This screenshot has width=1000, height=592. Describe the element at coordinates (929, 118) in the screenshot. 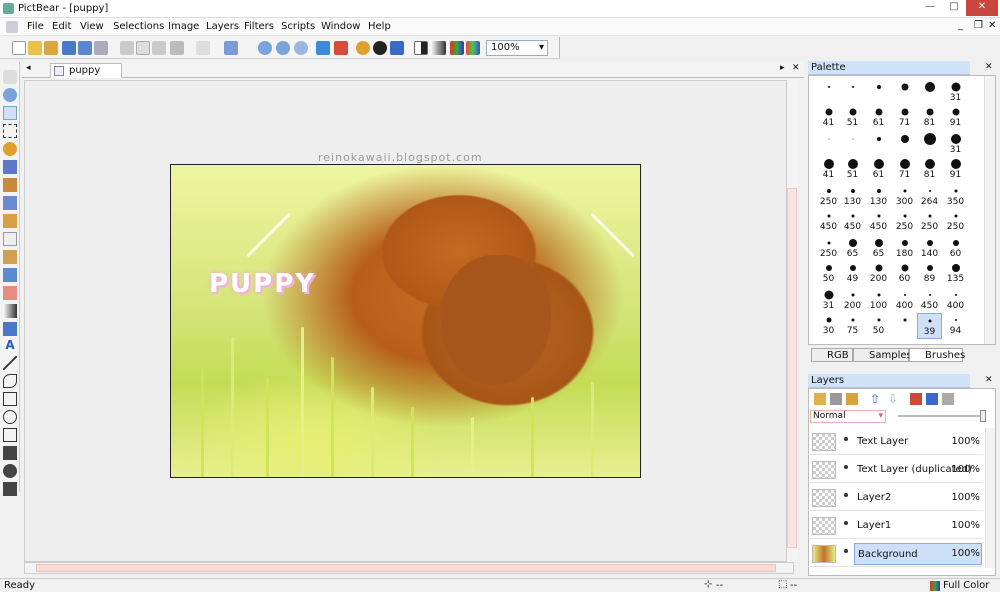

I see `brush-item: 81` at that location.